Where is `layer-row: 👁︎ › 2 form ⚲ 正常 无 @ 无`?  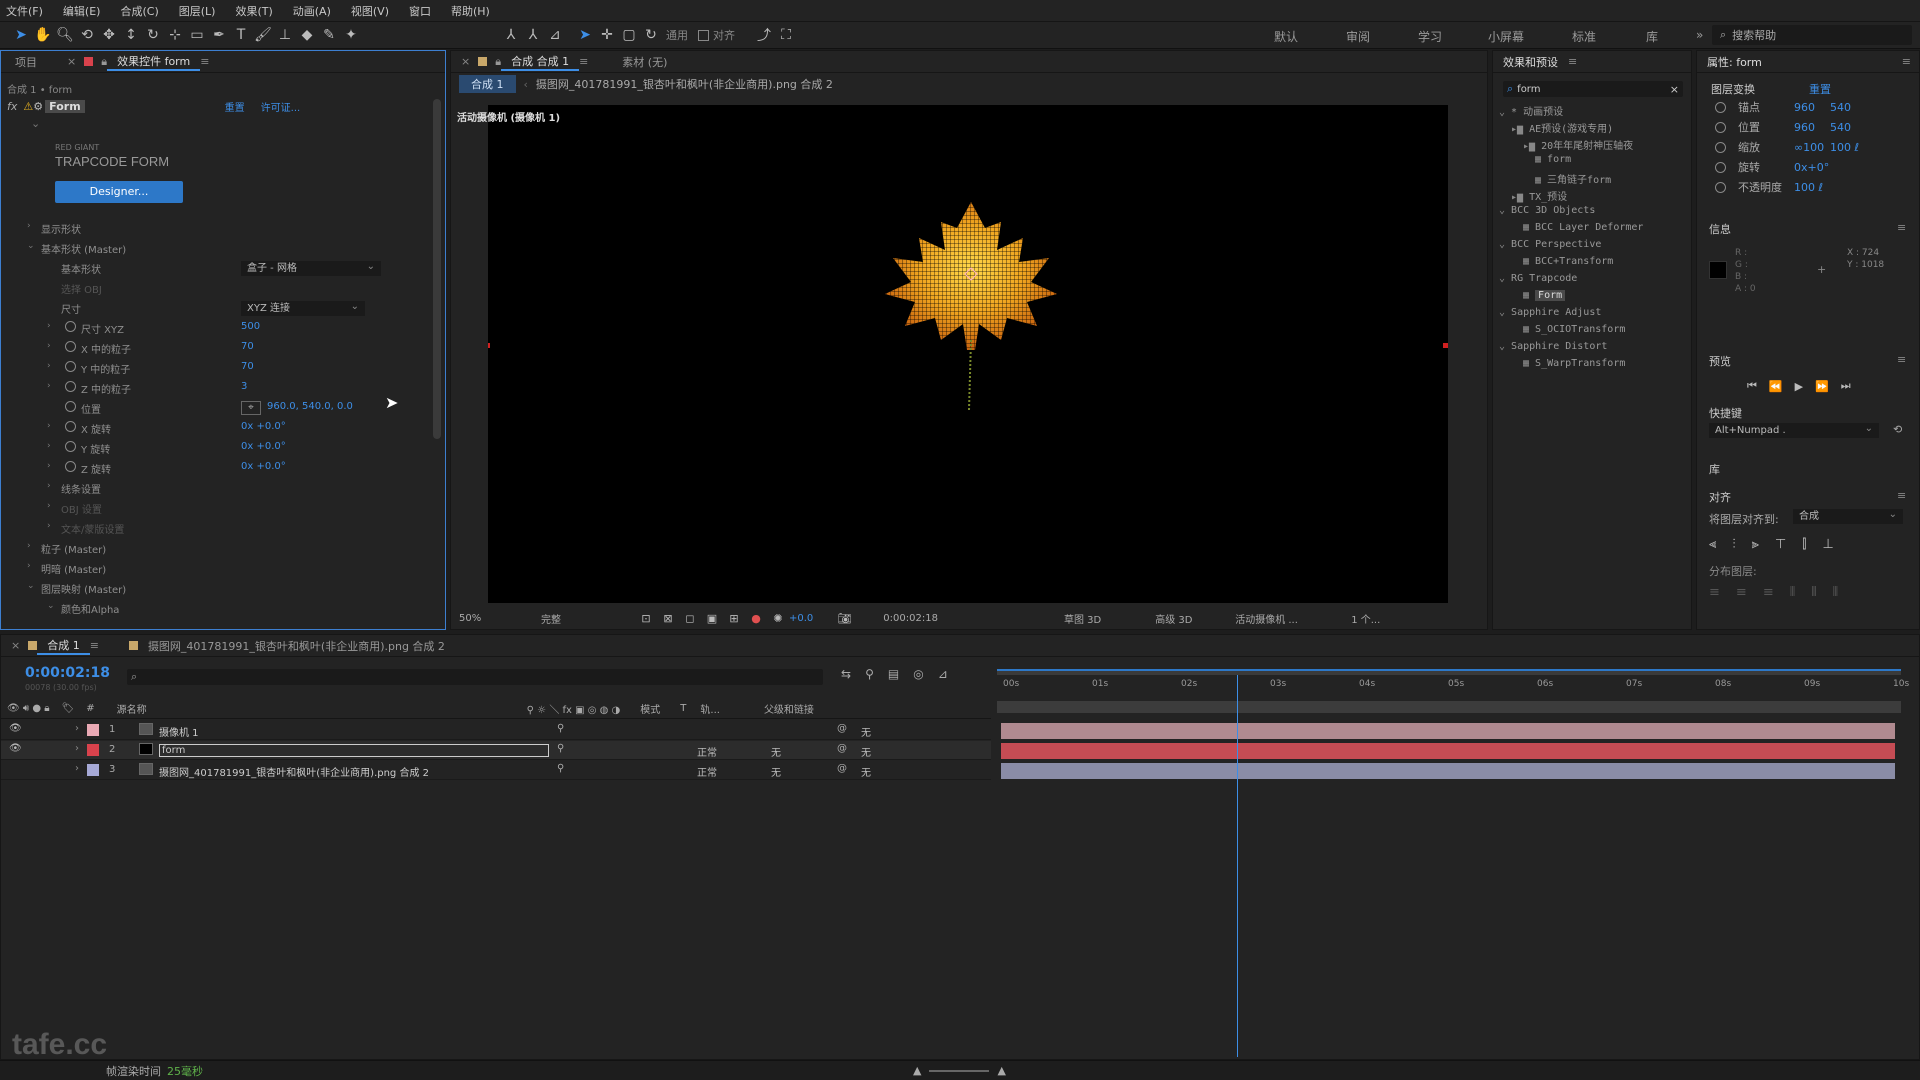
layer-row: 👁︎ › 2 form ⚲ 正常 无 @ 无 is located at coordinates (496, 750).